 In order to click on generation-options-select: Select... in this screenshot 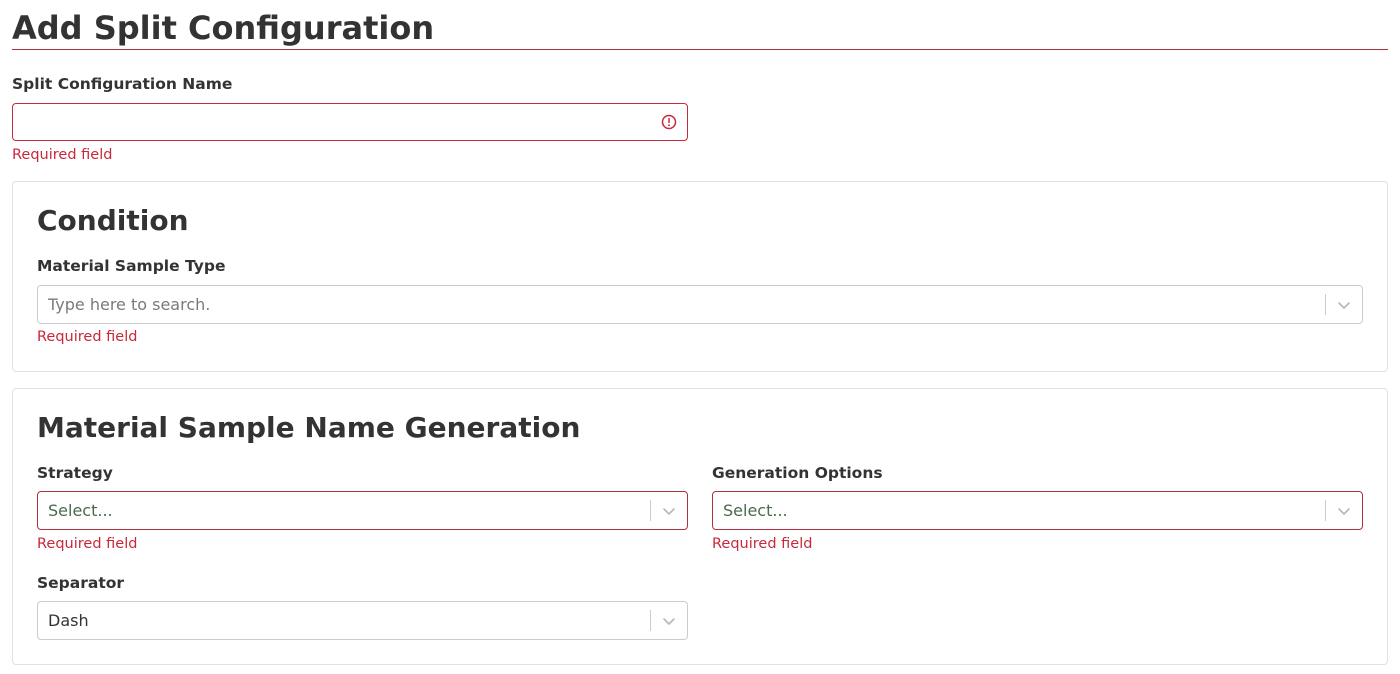, I will do `click(1037, 510)`.